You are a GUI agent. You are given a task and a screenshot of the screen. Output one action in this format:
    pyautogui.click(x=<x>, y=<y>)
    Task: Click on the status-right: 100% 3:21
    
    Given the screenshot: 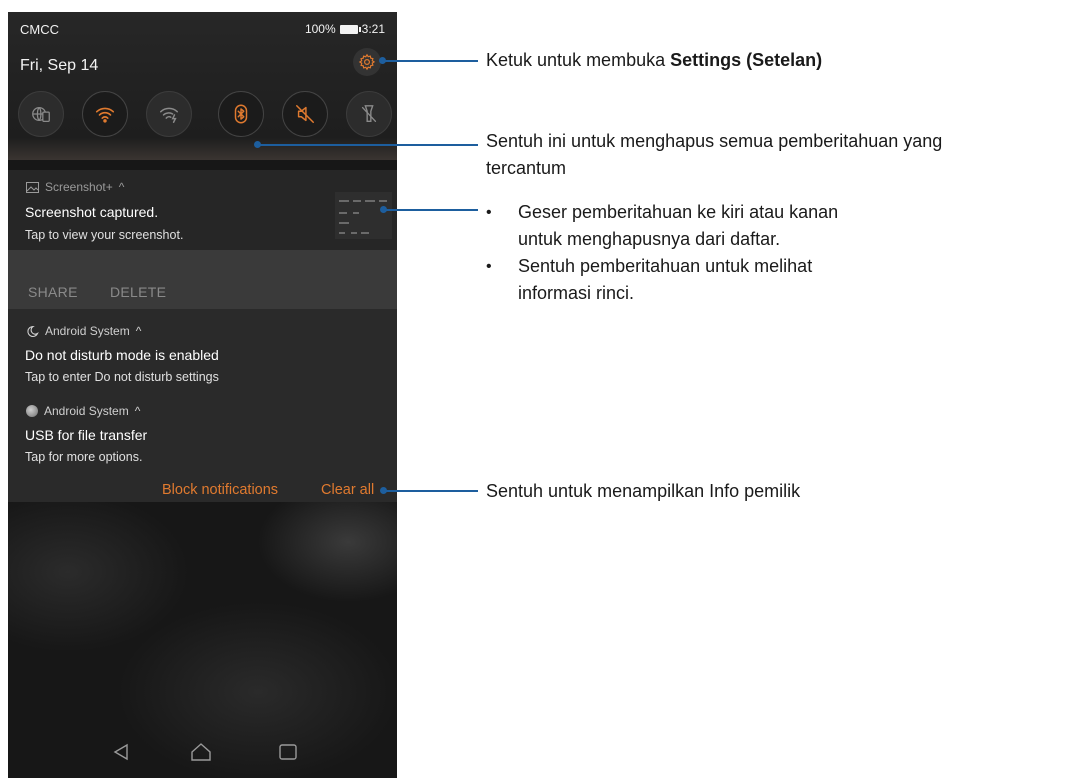 What is the action you would take?
    pyautogui.click(x=345, y=29)
    